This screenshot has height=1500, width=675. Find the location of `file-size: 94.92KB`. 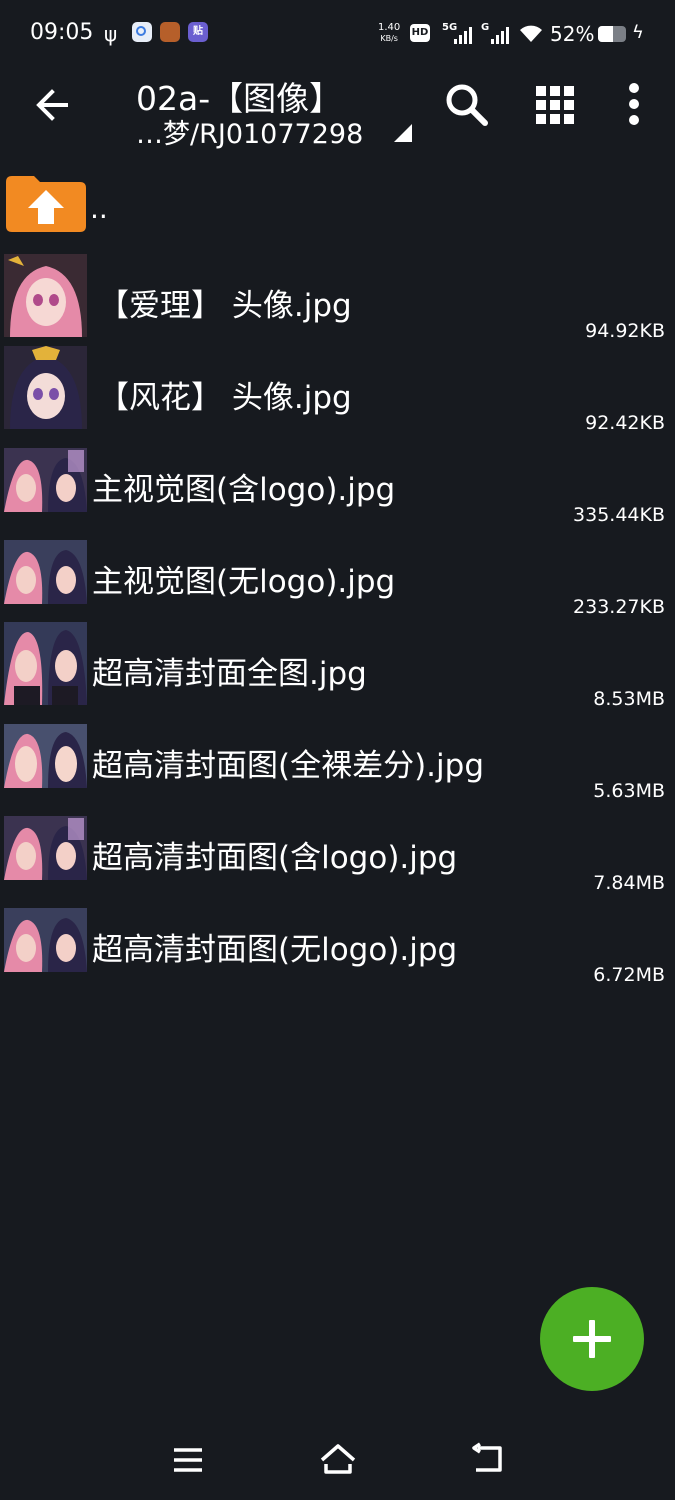

file-size: 94.92KB is located at coordinates (625, 331).